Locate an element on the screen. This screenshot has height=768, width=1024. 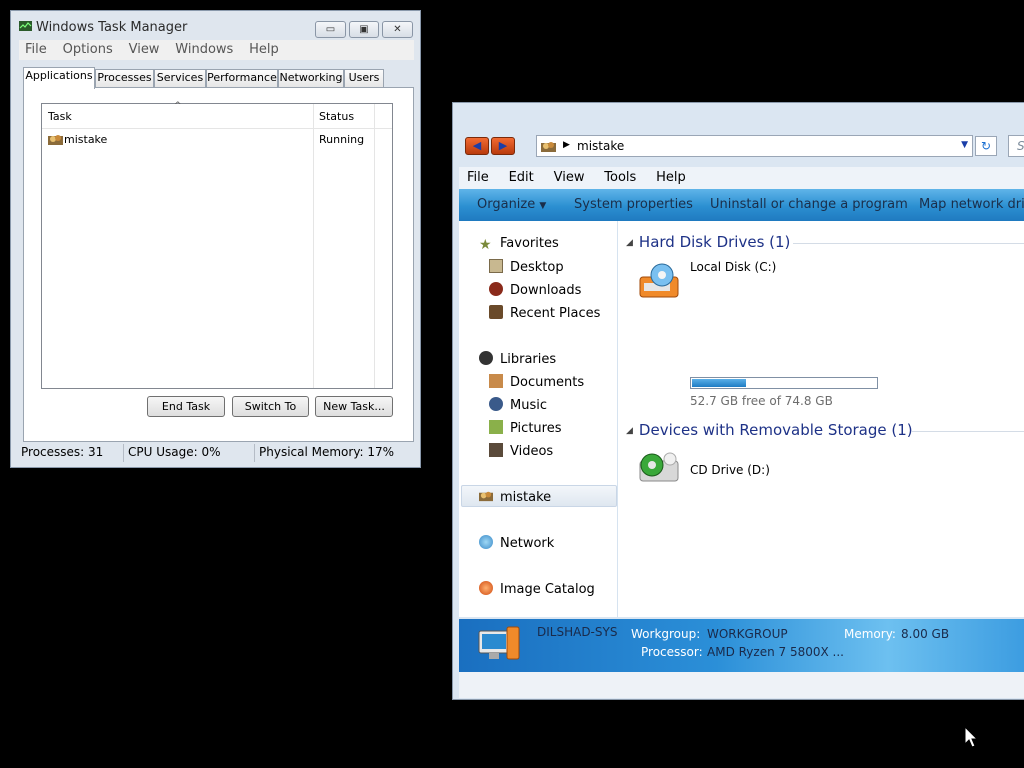
minimize-button: ▭ is located at coordinates (330, 29).